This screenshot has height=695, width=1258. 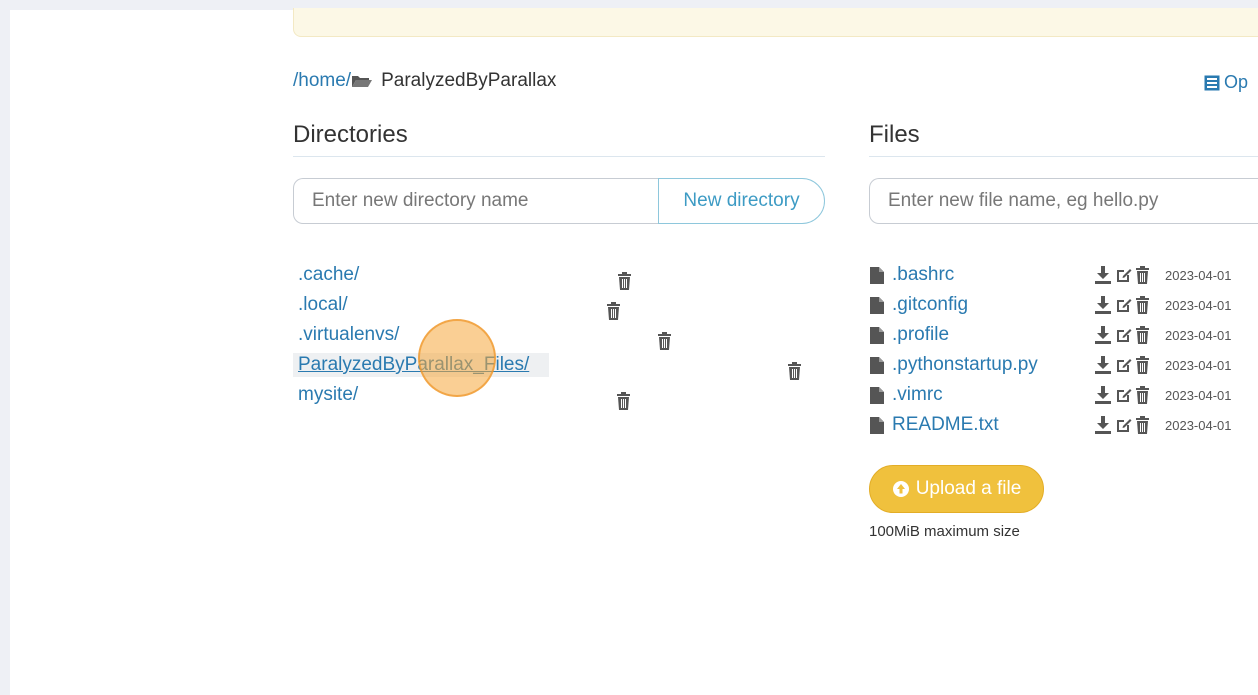 I want to click on new-directory-input: Enter new directory name, so click(x=475, y=201).